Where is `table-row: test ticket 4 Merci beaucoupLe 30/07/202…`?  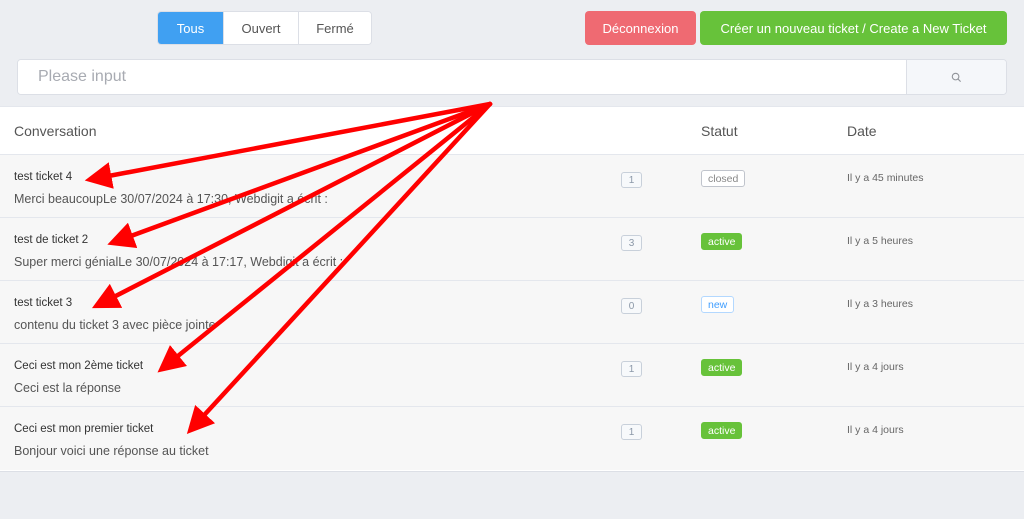 table-row: test ticket 4 Merci beaucoupLe 30/07/202… is located at coordinates (512, 186).